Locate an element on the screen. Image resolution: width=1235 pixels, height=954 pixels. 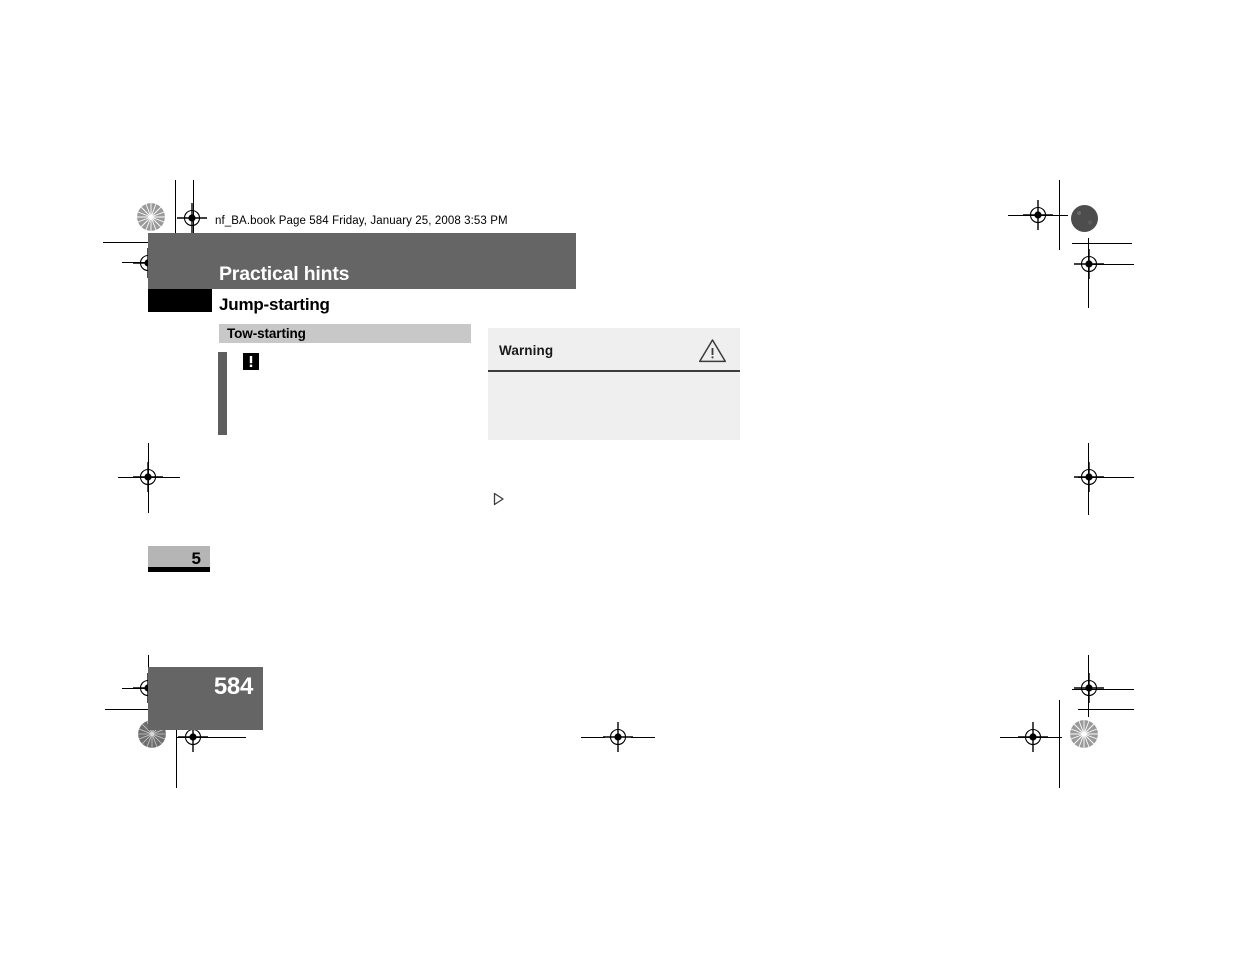
triangle-right-continuation-icon is located at coordinates (499, 499).